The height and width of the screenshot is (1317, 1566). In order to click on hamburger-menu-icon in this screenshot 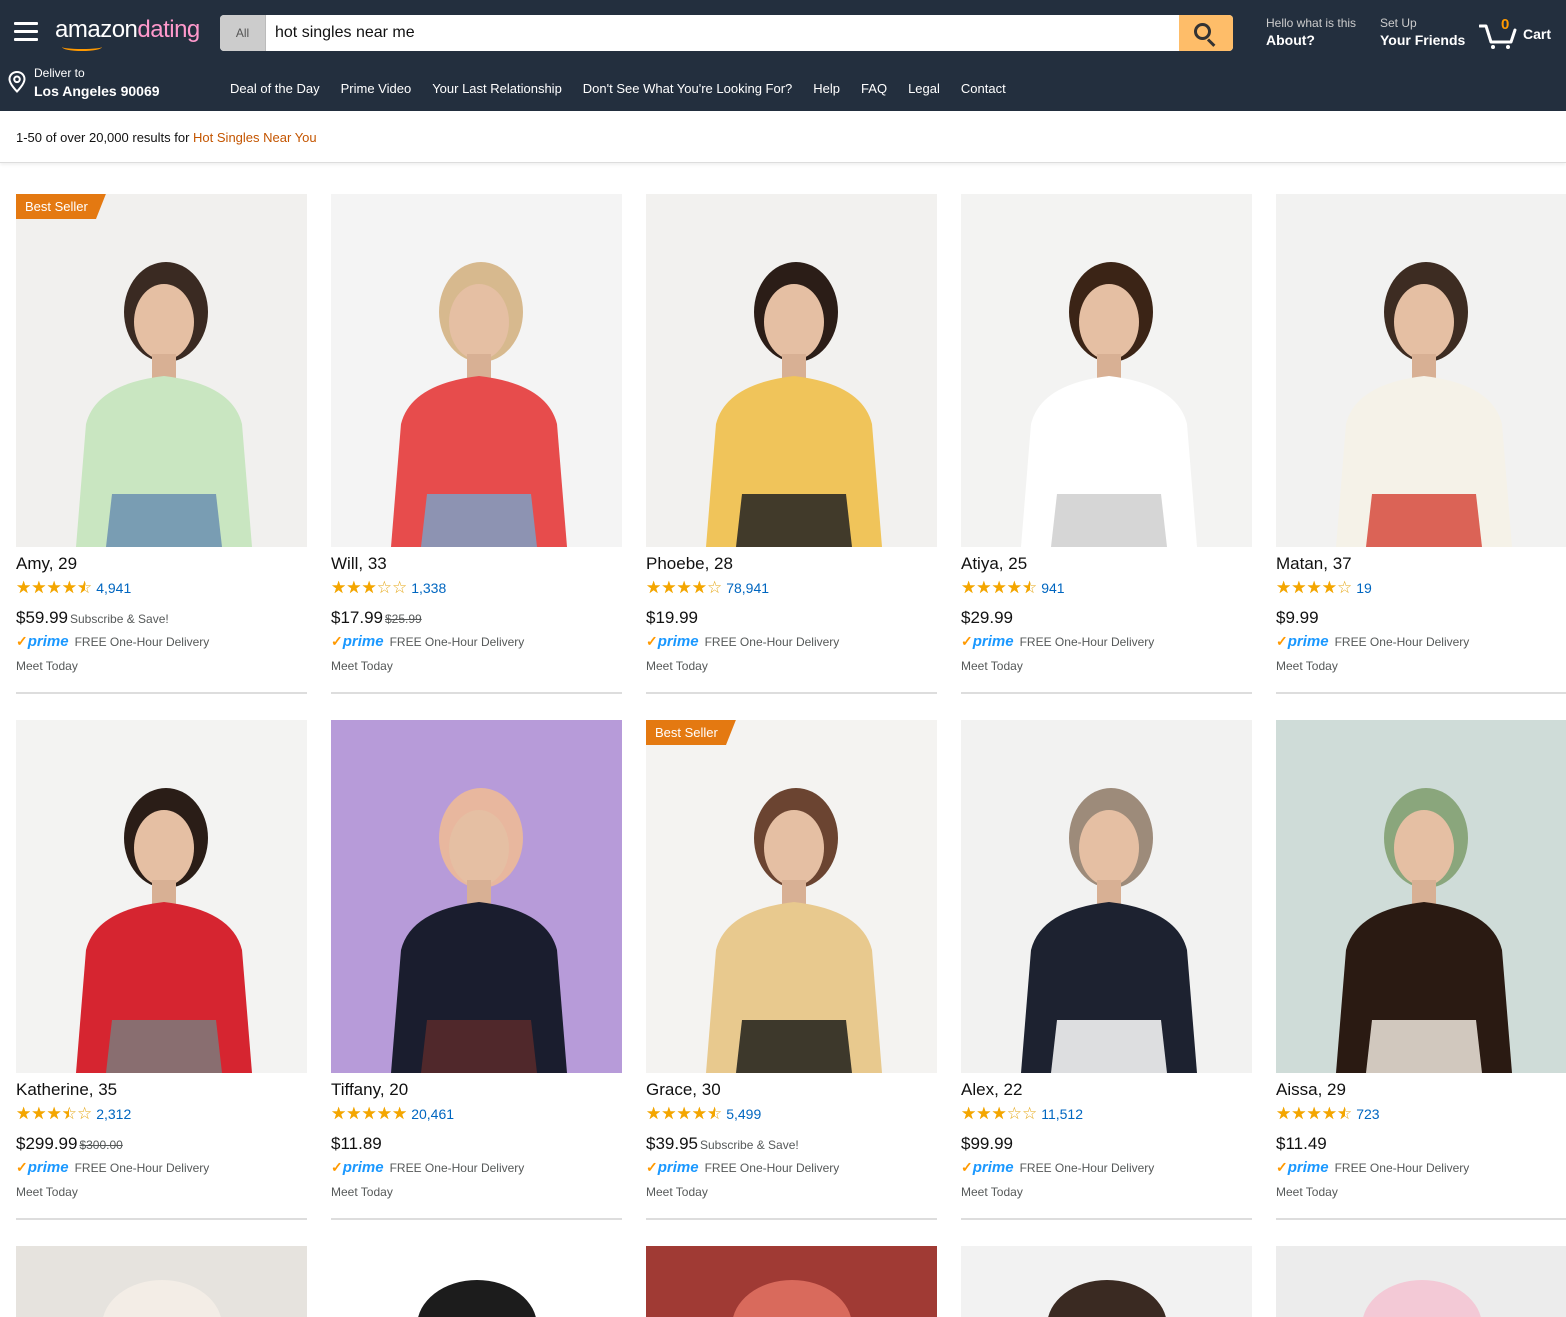, I will do `click(26, 32)`.